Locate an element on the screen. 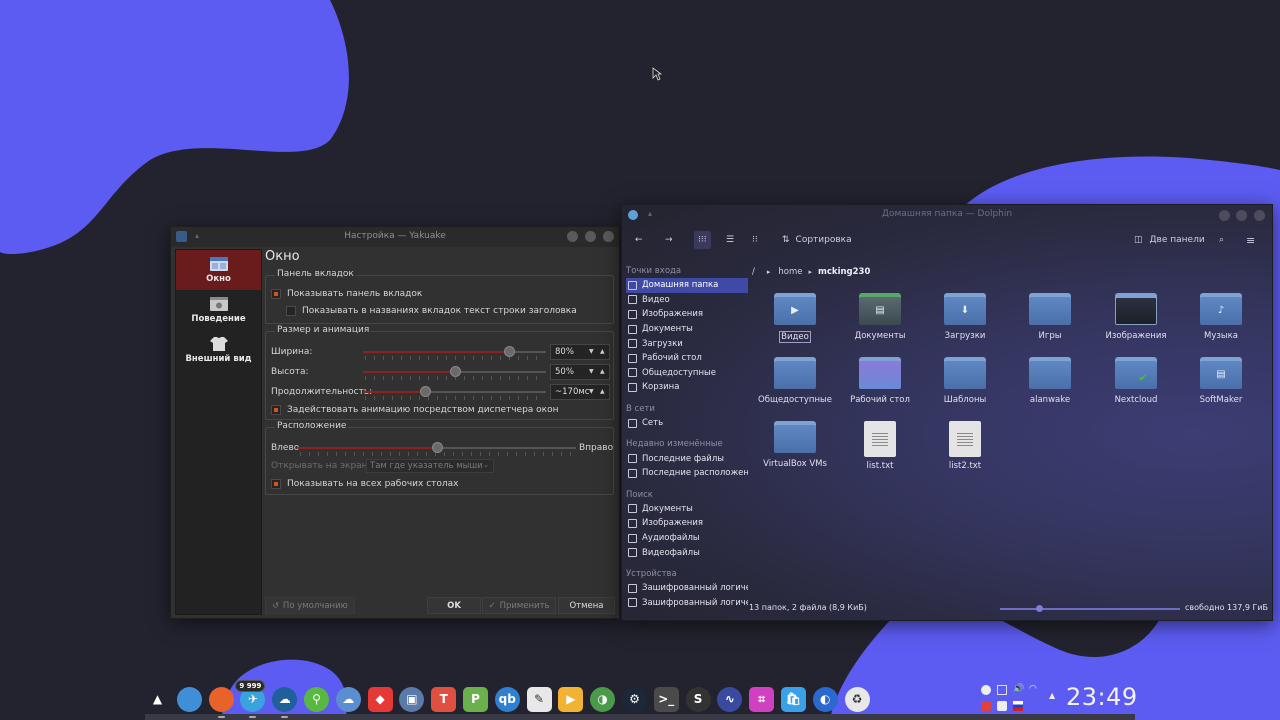  width-slider is located at coordinates (454, 352).